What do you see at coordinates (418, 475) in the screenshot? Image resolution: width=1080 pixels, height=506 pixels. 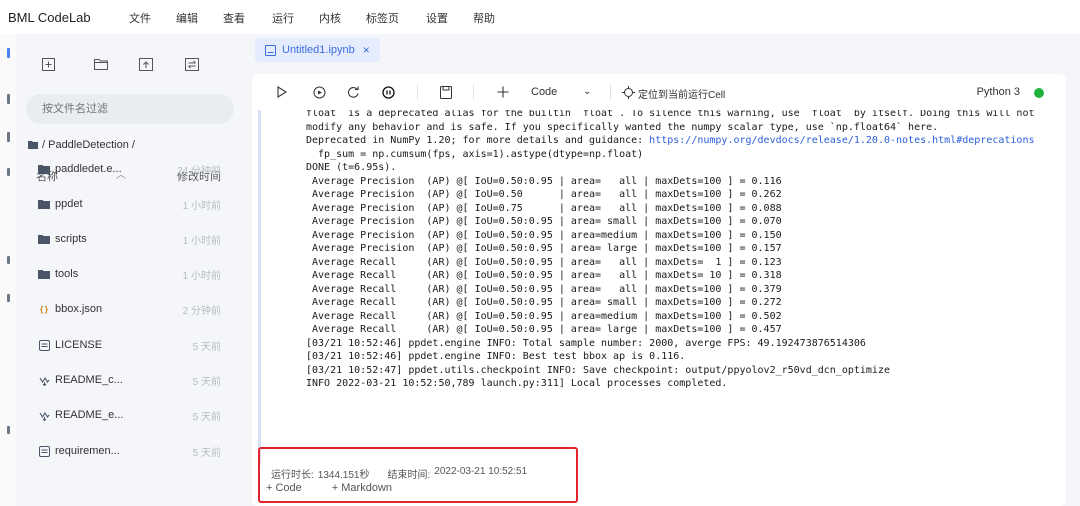 I see `highlight-annotation-box` at bounding box center [418, 475].